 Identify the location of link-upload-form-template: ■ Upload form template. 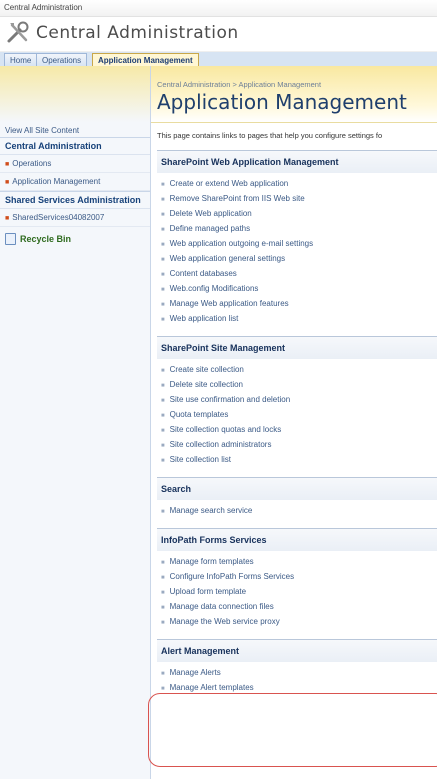
(297, 591).